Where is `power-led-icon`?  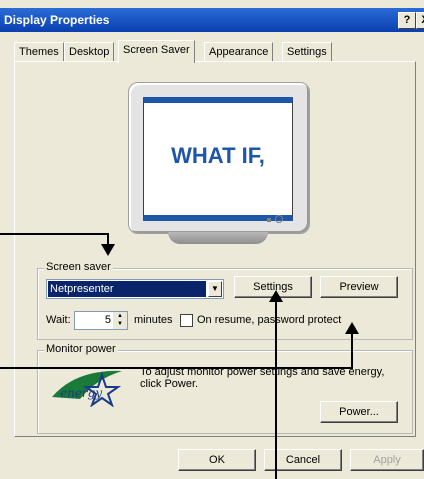
power-led-icon is located at coordinates (279, 219).